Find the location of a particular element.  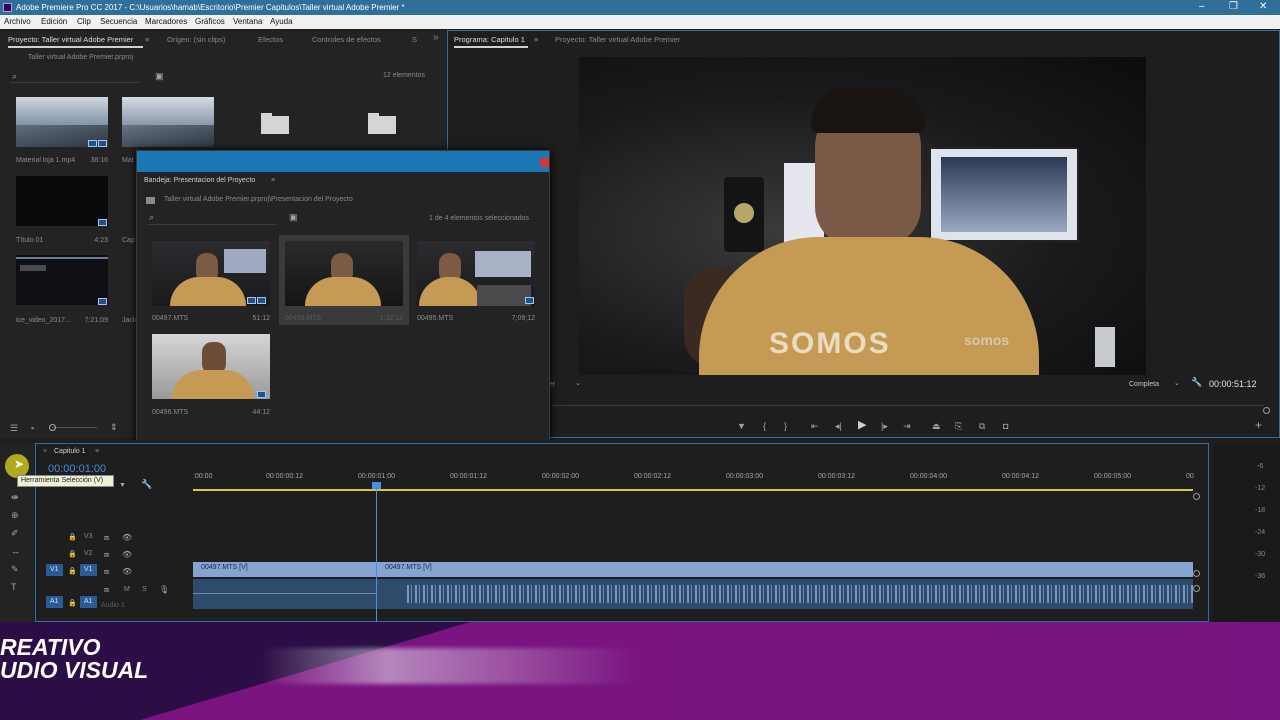

timeline-tab-close: × is located at coordinates (45, 451).